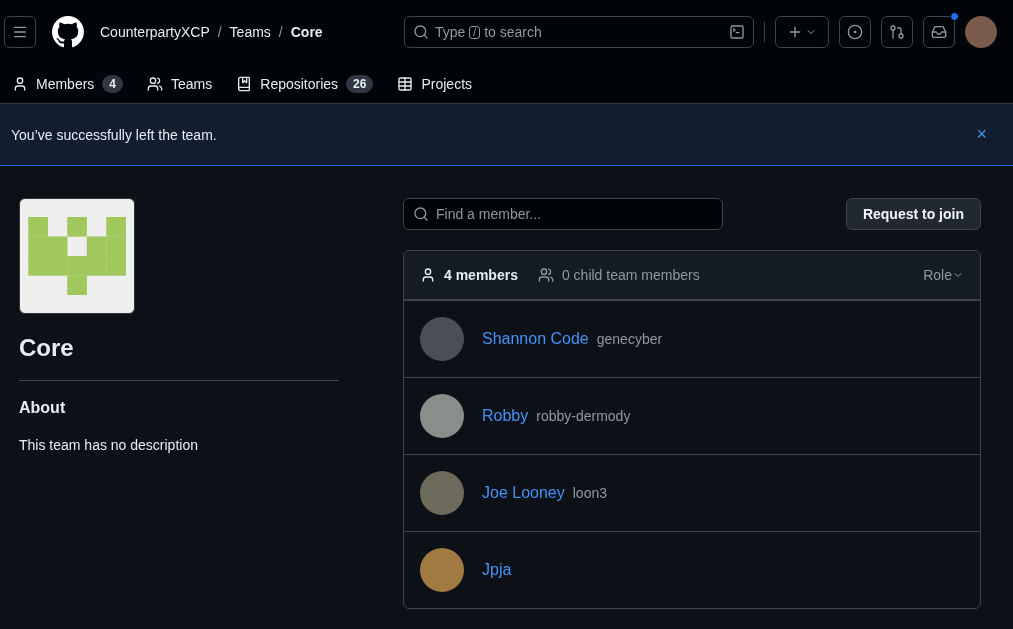 This screenshot has width=1013, height=629. Describe the element at coordinates (47, 348) in the screenshot. I see `team-name: Core` at that location.